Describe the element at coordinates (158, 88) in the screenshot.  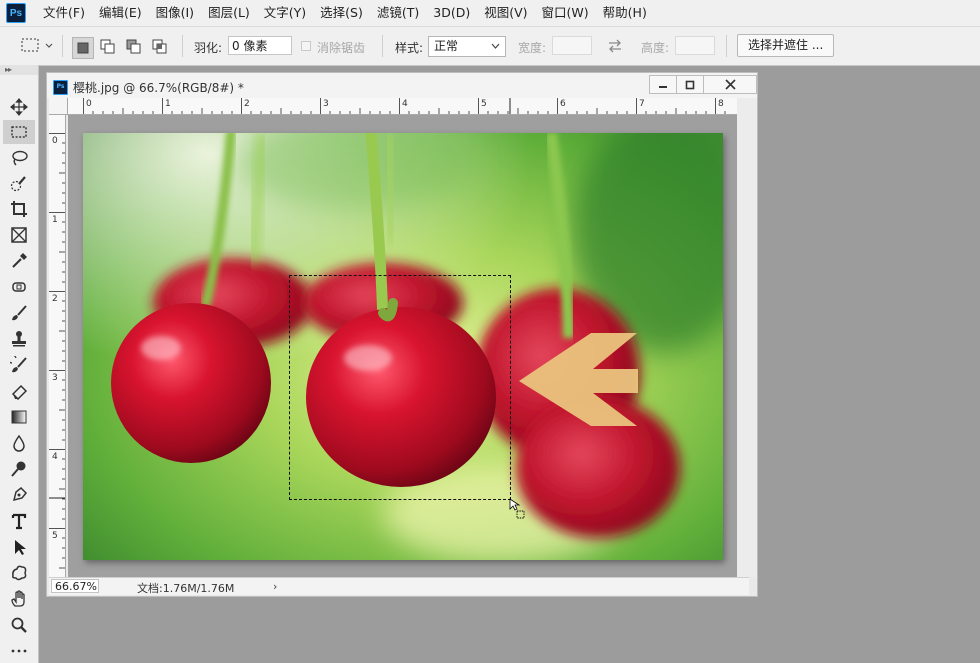
I see `document-title: 樱桃.jpg @ 66.7%(RGB/8#) *` at that location.